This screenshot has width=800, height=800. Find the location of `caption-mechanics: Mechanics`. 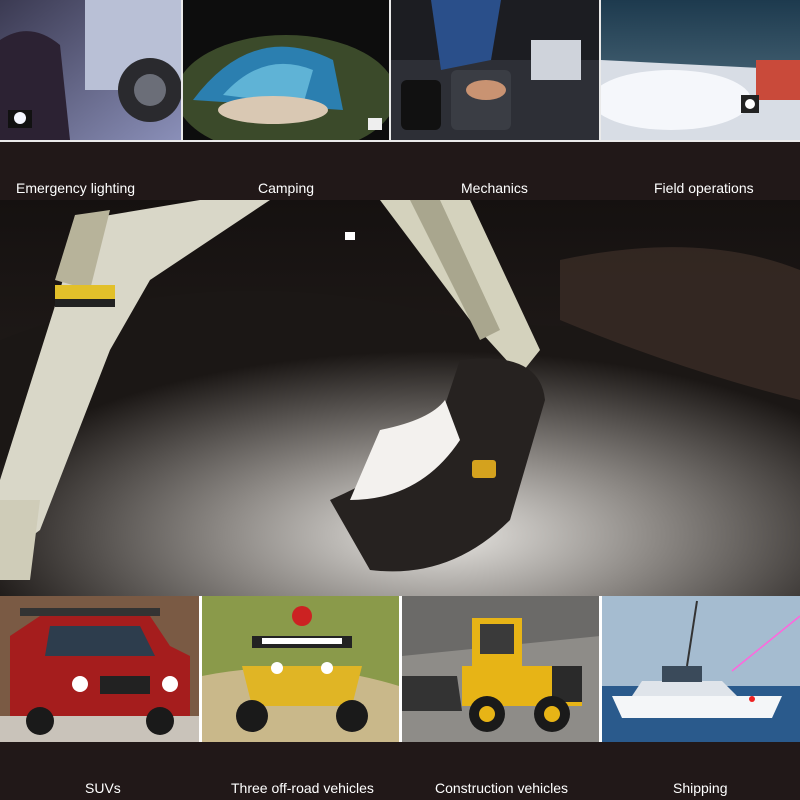

caption-mechanics: Mechanics is located at coordinates (494, 188).